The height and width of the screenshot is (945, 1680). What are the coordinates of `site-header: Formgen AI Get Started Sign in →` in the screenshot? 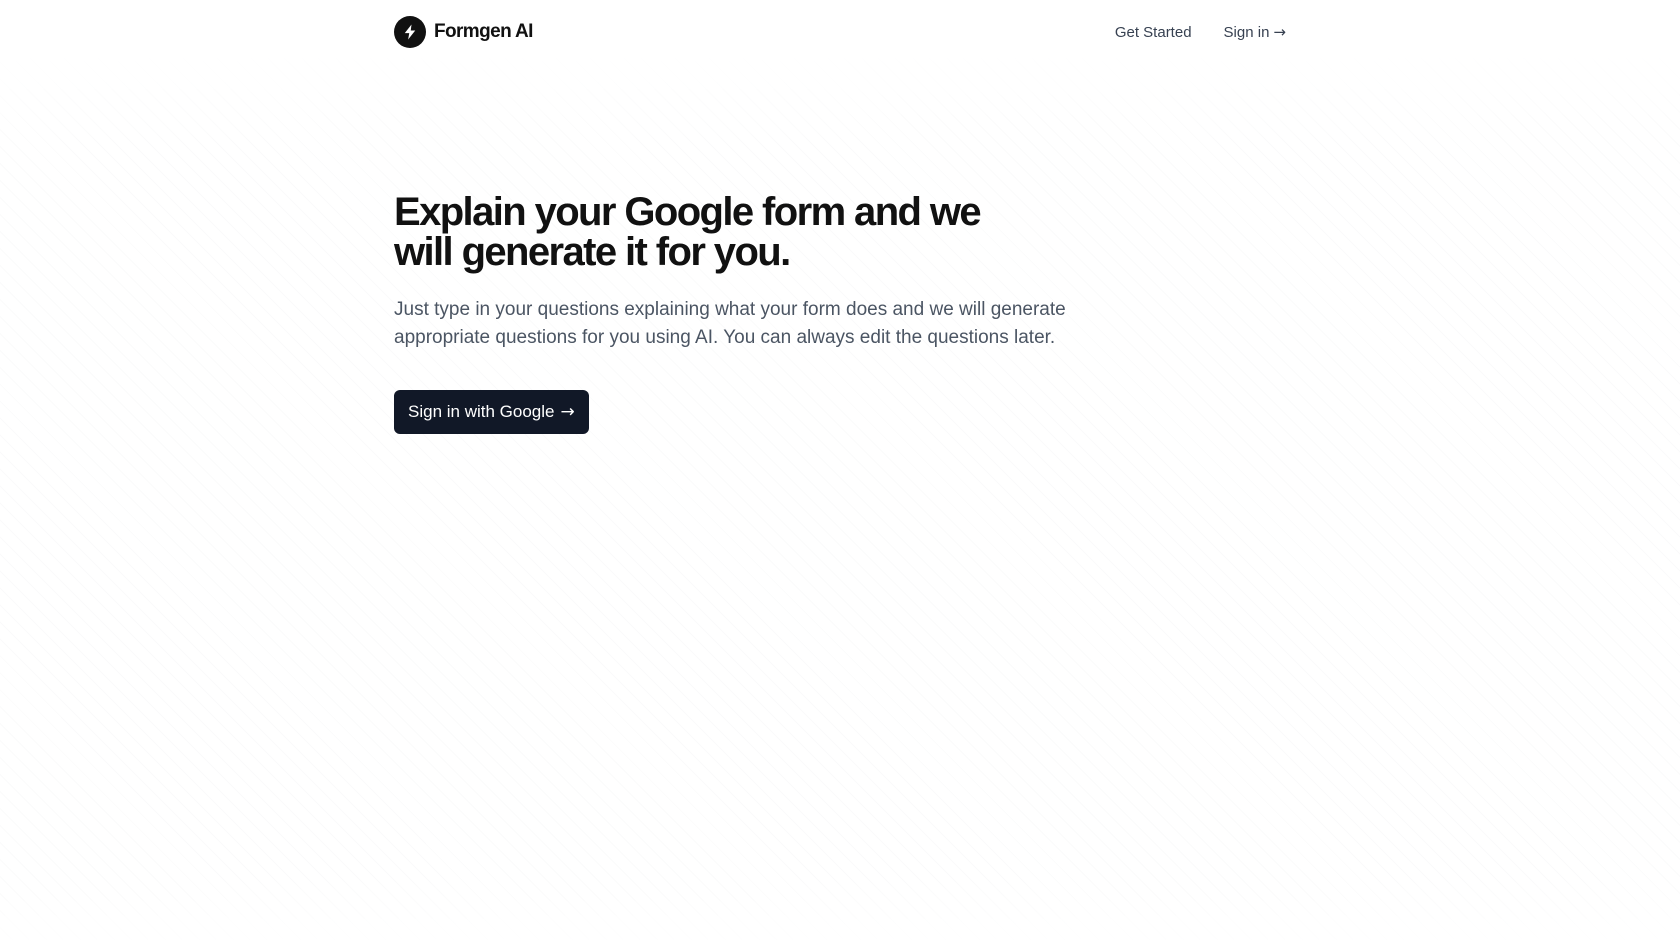 It's located at (840, 32).